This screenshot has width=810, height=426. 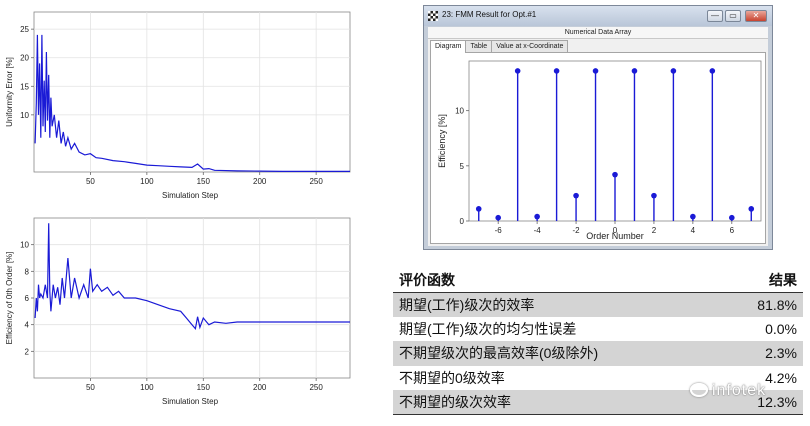 I want to click on row-name: 不期望的级次效率, so click(x=558, y=402).